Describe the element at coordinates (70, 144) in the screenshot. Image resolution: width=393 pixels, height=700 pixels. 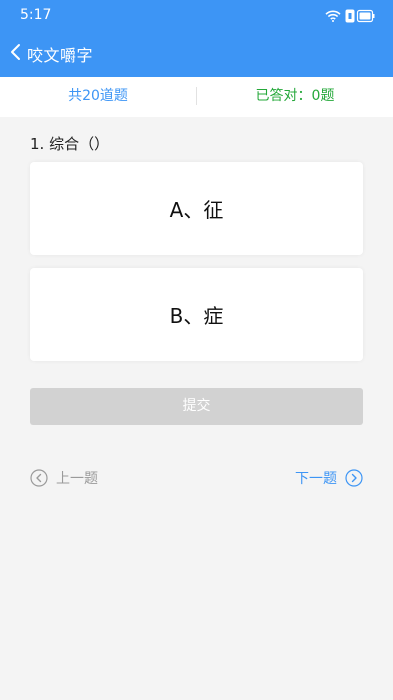
I see `question-text: 1. 综合（）` at that location.